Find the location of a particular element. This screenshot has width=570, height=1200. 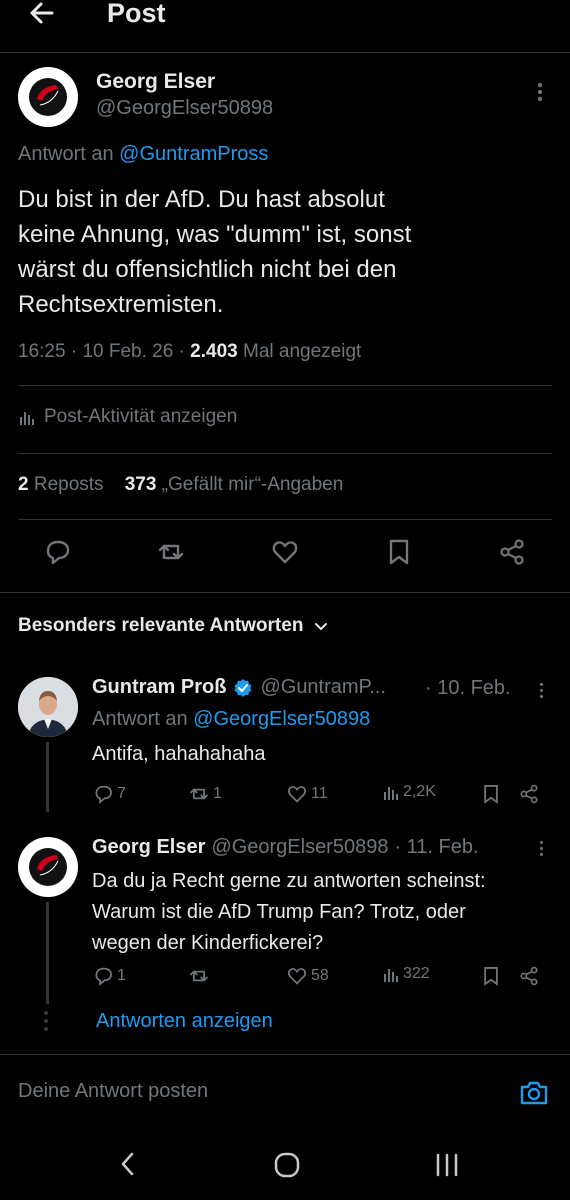

reply-views: 2,2K is located at coordinates (409, 792).